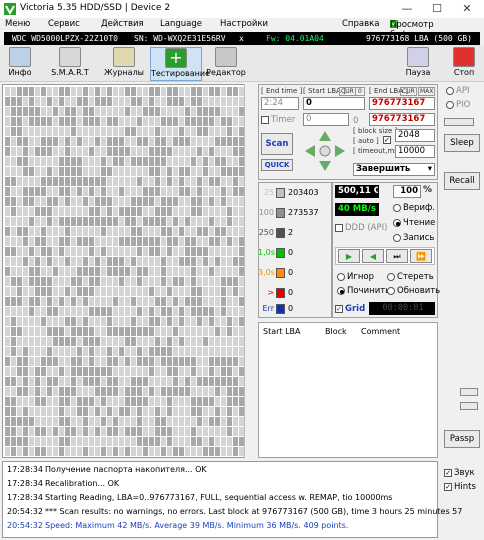  What do you see at coordinates (350, 309) in the screenshot?
I see `grid-option: ✓ Grid` at bounding box center [350, 309].